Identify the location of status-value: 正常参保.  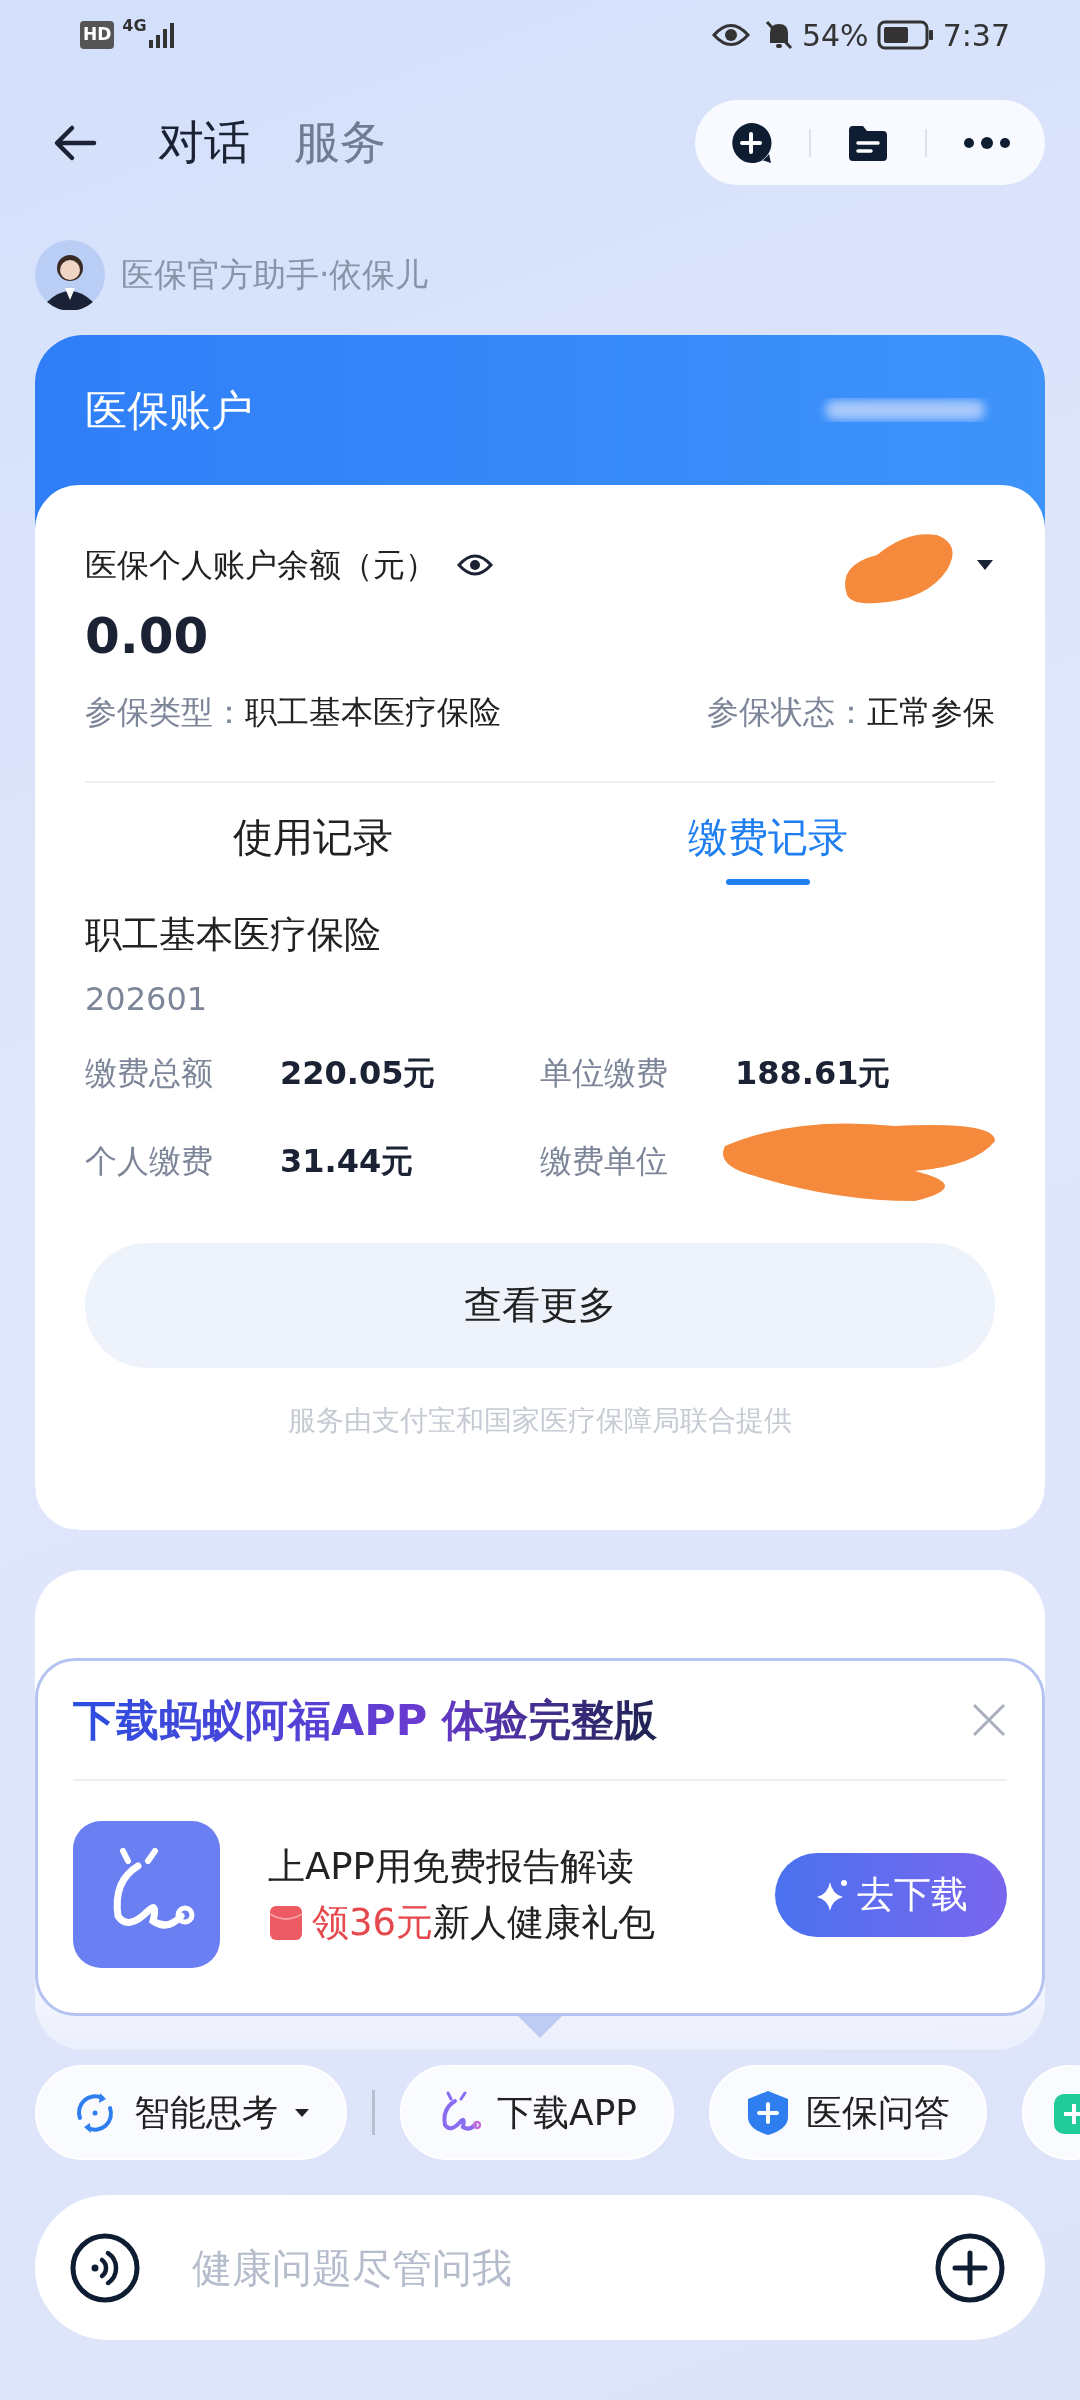
(931, 712).